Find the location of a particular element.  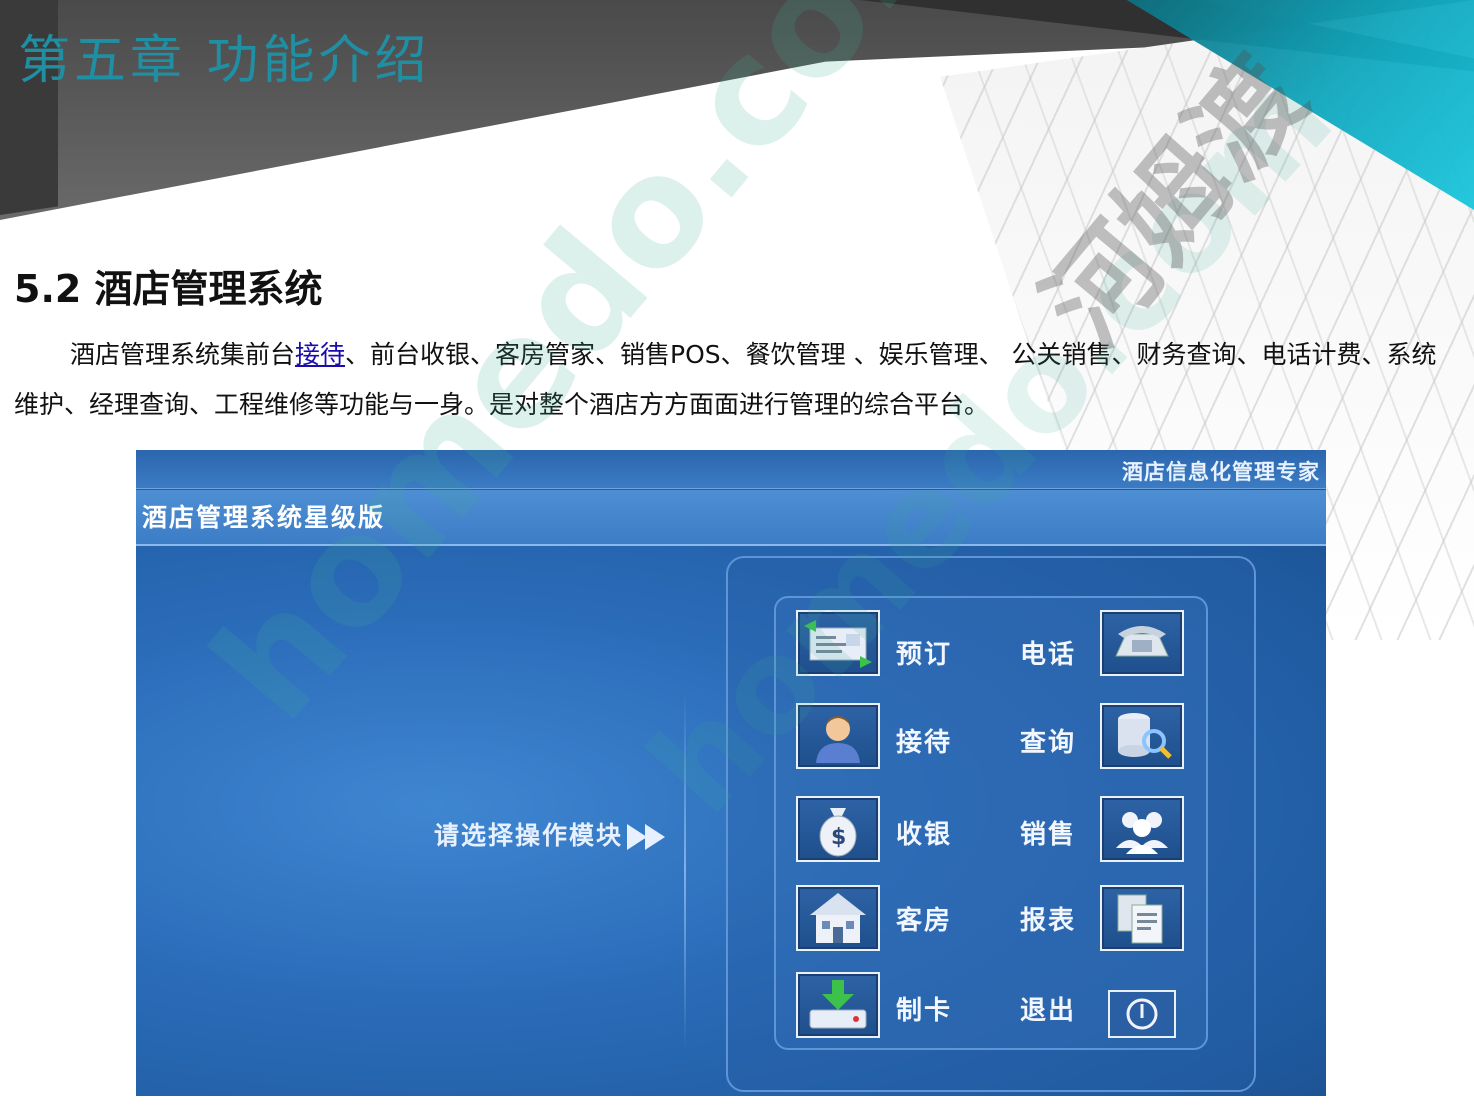

database-search-icon is located at coordinates (1145, 736).